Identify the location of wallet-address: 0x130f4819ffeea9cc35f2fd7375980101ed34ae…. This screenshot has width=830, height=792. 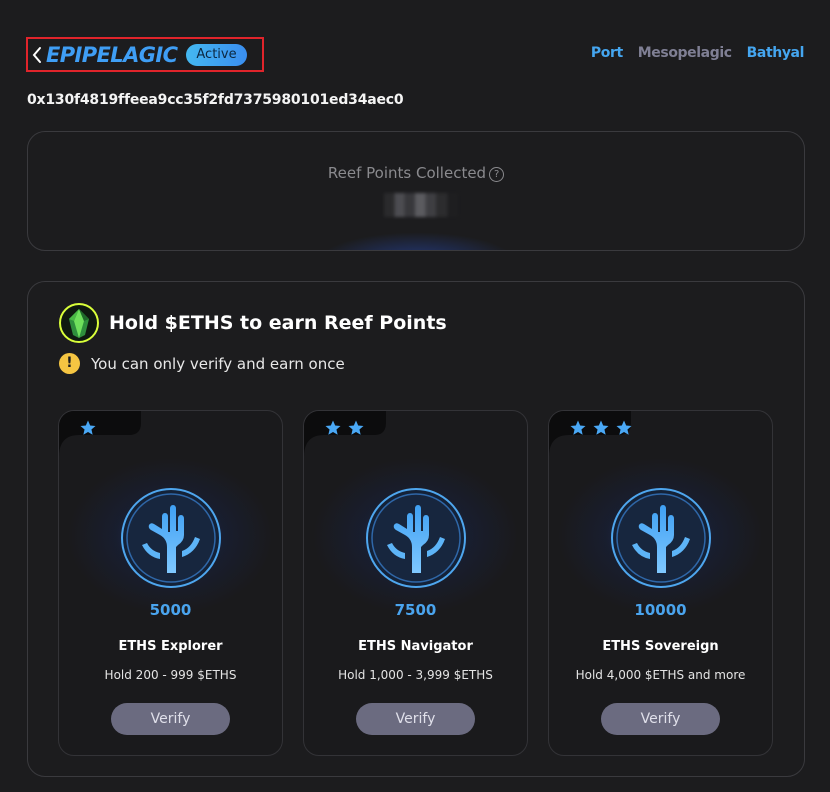
(215, 100).